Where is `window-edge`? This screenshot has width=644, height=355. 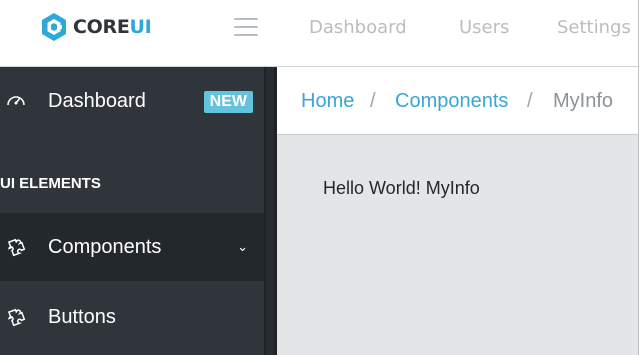
window-edge is located at coordinates (641, 177).